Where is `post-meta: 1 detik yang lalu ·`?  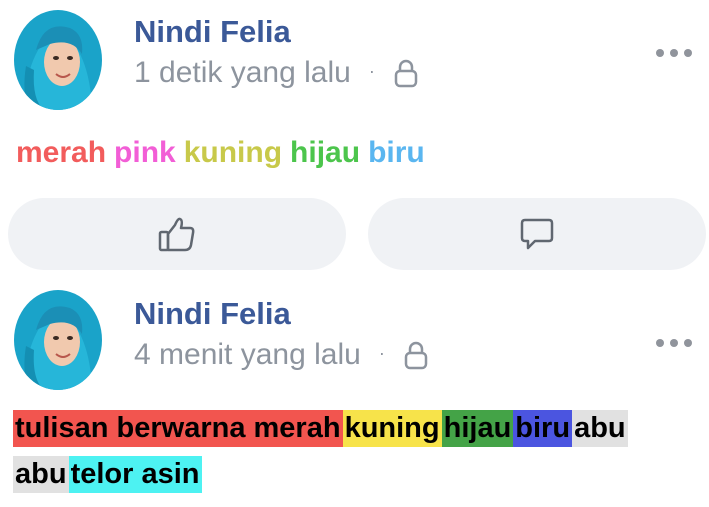 post-meta: 1 detik yang lalu · is located at coordinates (276, 73).